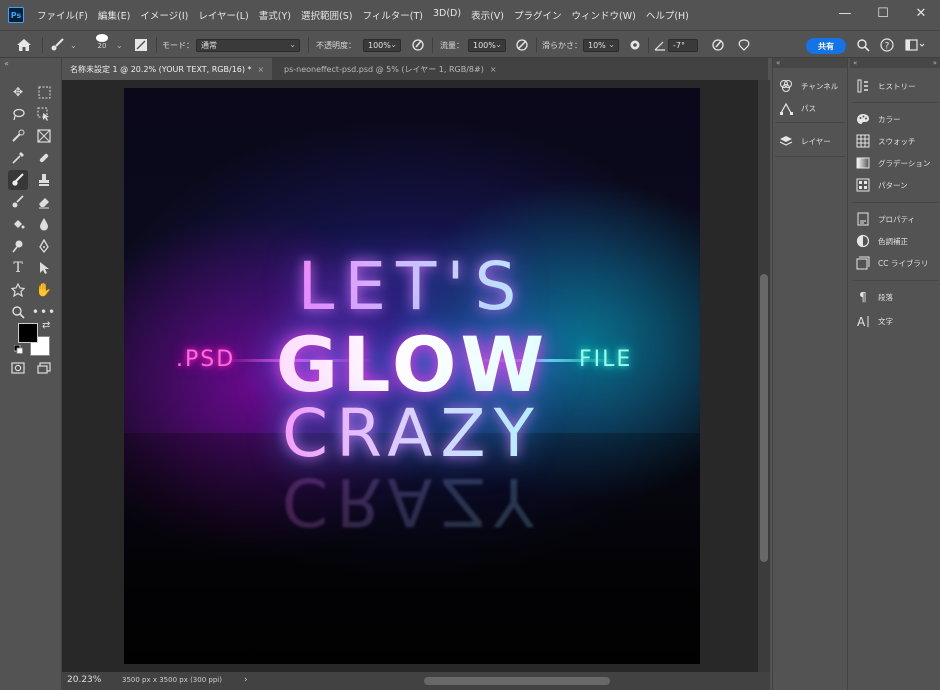 This screenshot has width=940, height=690. What do you see at coordinates (18, 202) in the screenshot?
I see `history-brush-tool-icon` at bounding box center [18, 202].